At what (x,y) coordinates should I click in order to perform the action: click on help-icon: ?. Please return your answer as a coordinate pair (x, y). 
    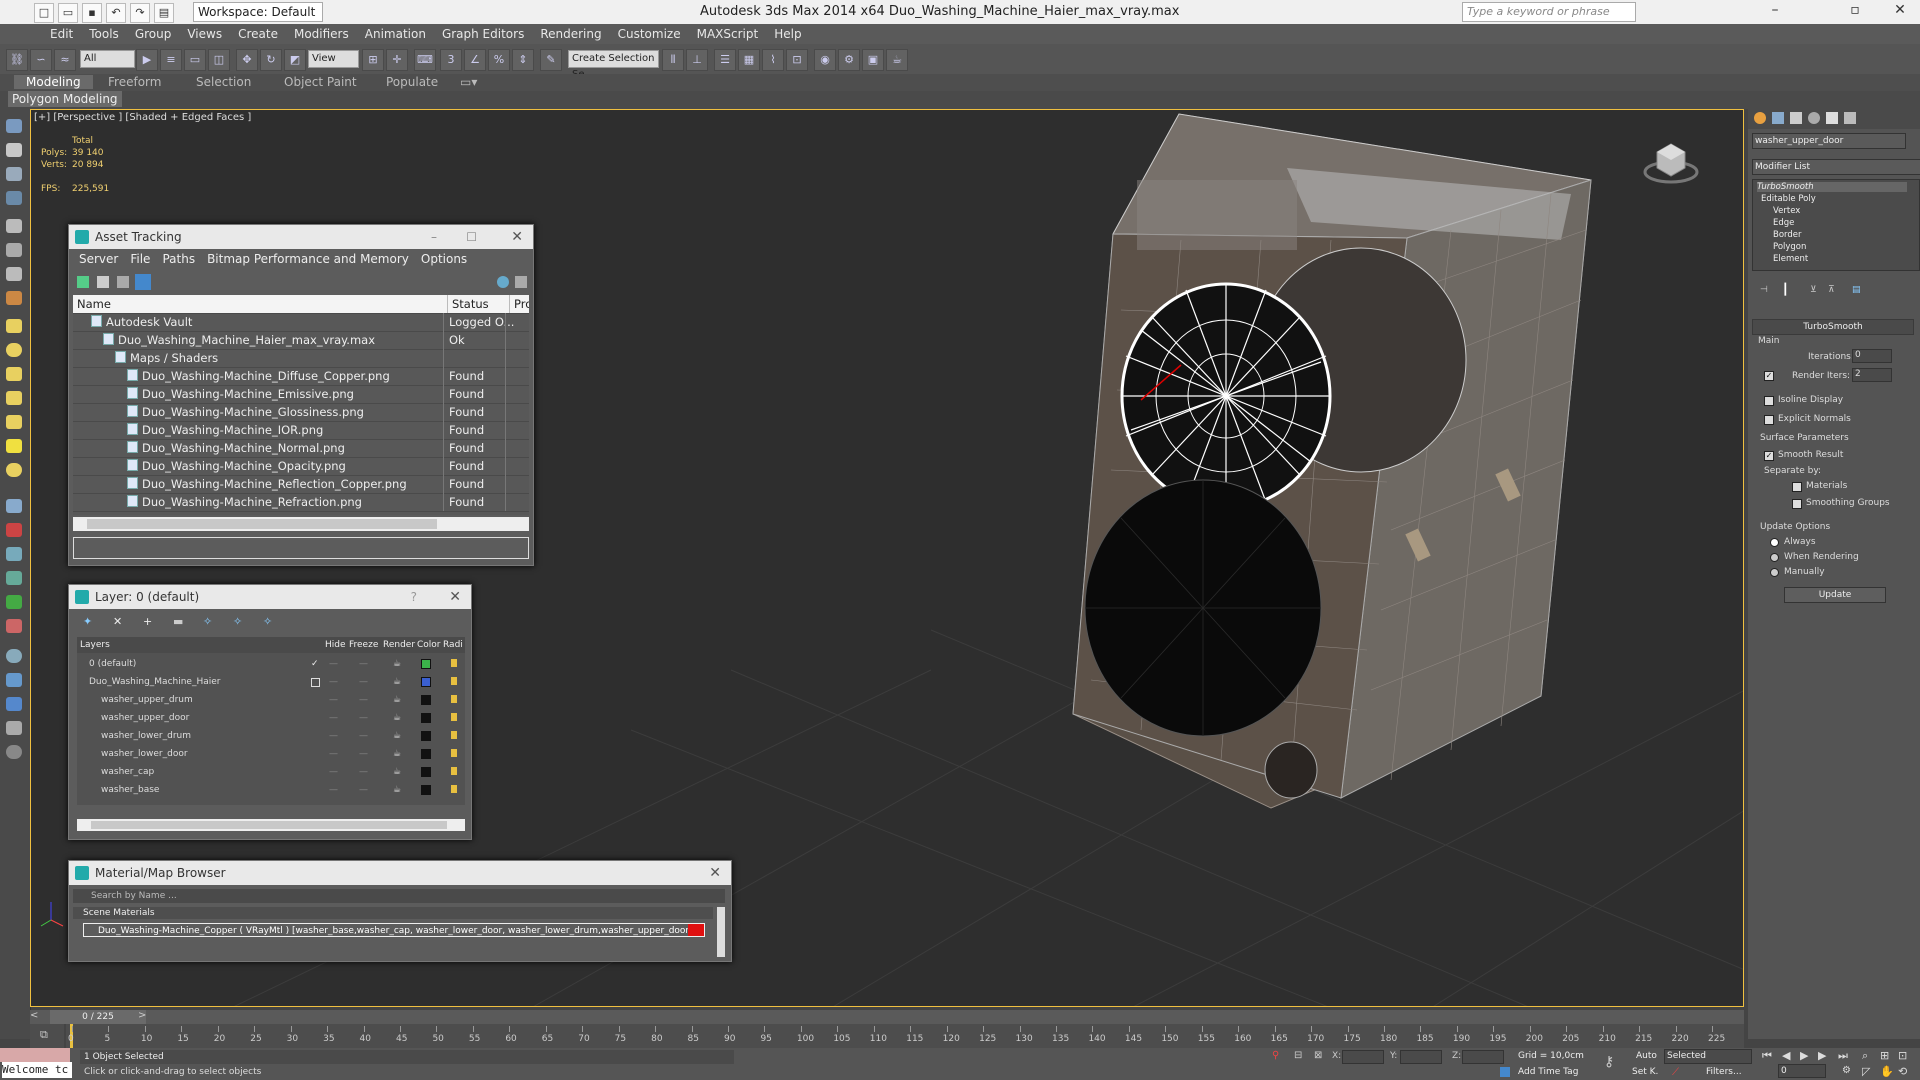
    Looking at the image, I should click on (414, 597).